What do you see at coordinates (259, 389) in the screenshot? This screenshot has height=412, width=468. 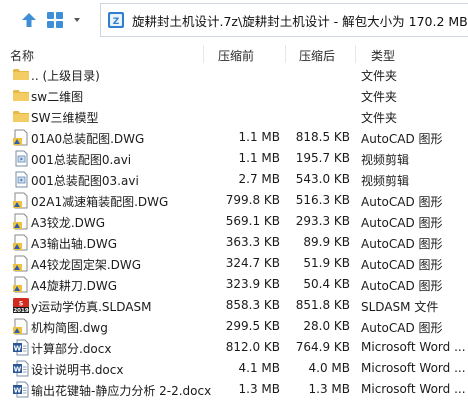 I see `file-size-compressed: 1.3 MB` at bounding box center [259, 389].